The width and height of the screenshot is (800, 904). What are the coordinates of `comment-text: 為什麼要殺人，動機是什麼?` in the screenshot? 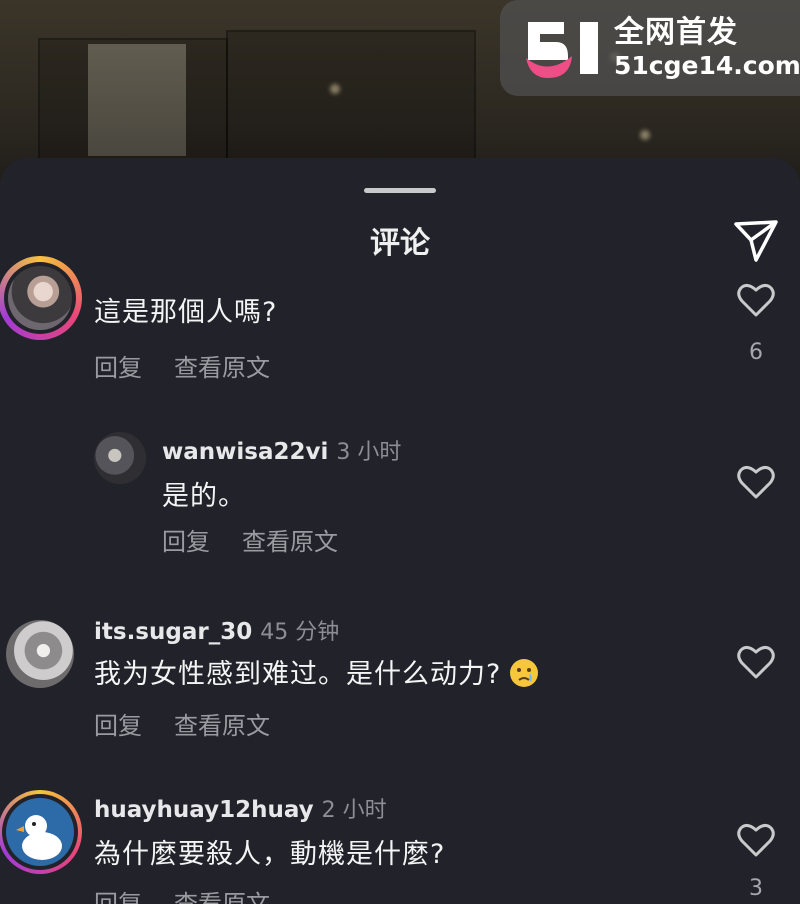 It's located at (270, 854).